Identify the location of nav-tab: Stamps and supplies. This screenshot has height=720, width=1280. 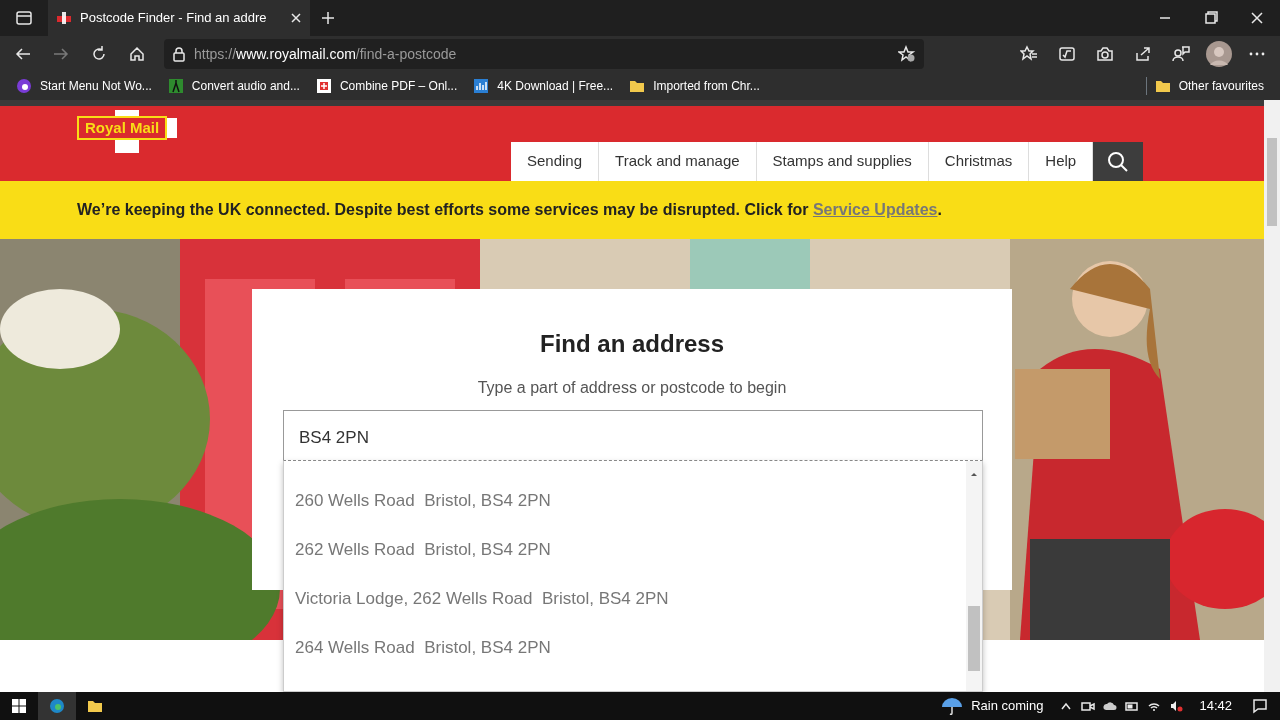
(842, 161).